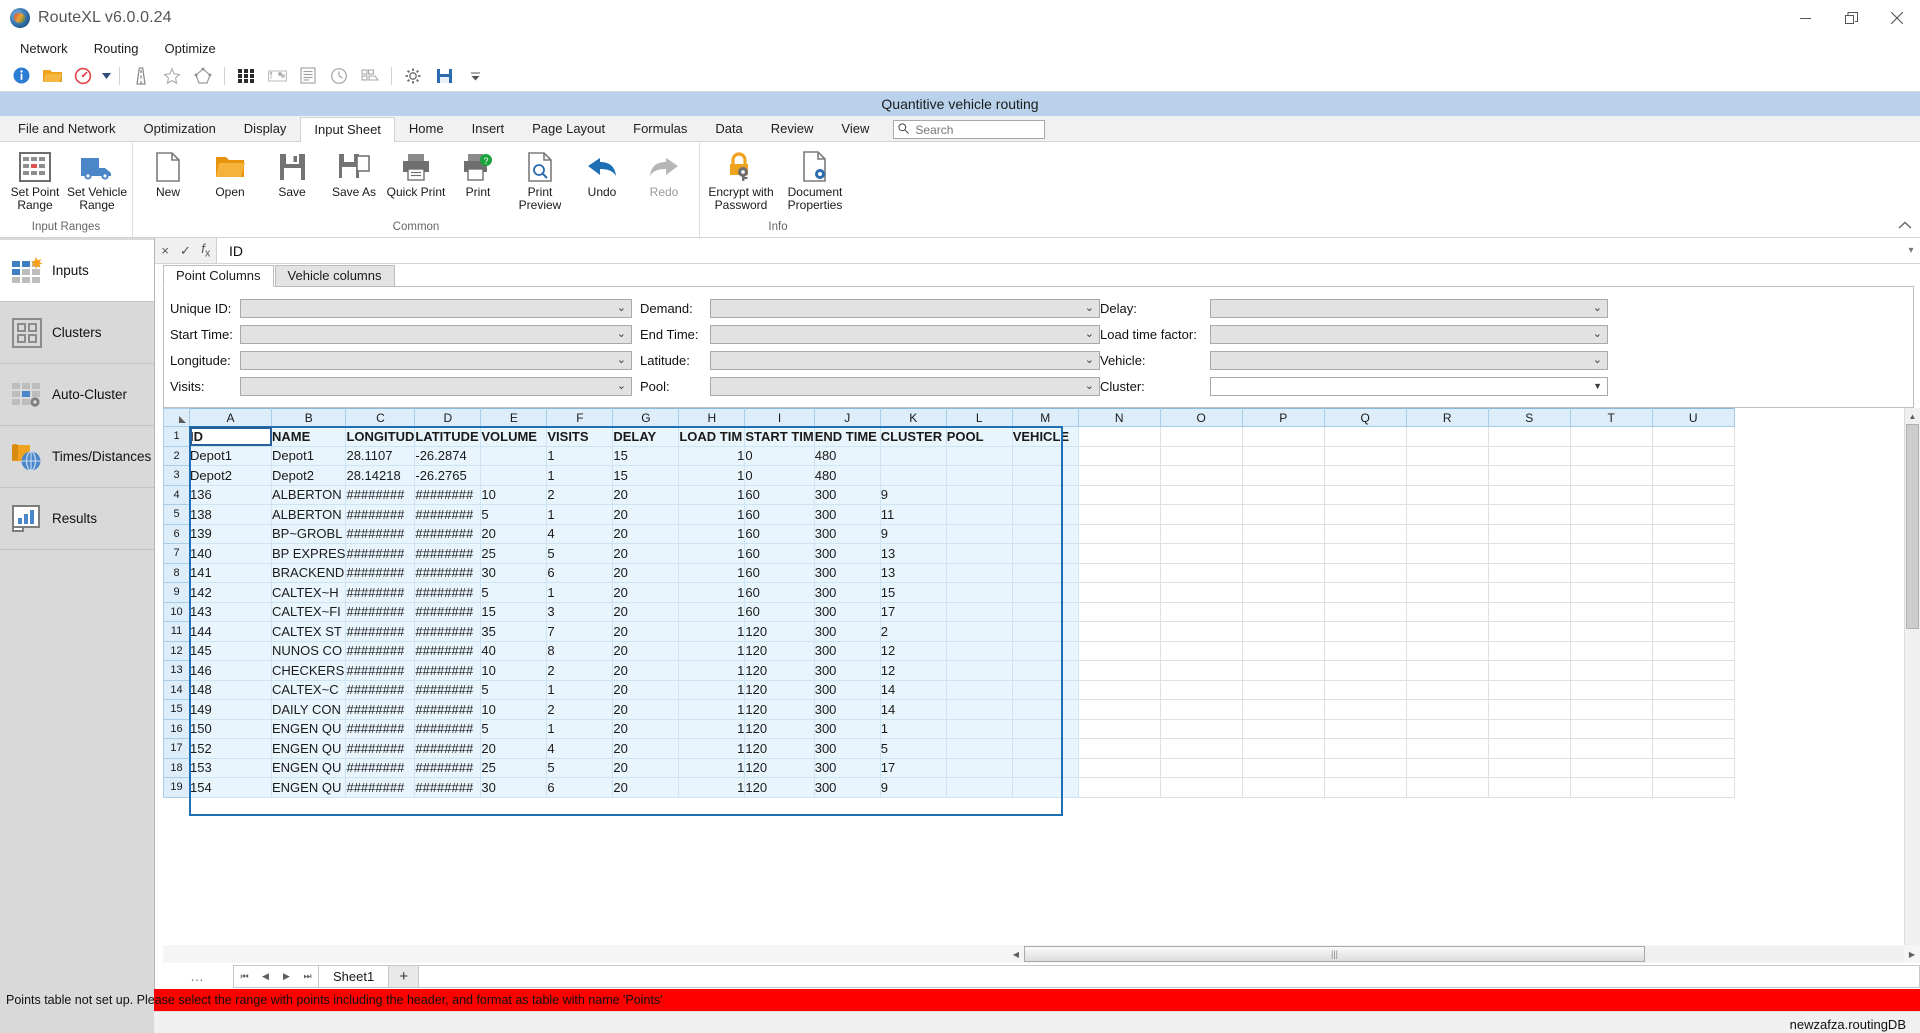 The image size is (1920, 1033). What do you see at coordinates (1912, 526) in the screenshot?
I see `vertical-scroll-thumb` at bounding box center [1912, 526].